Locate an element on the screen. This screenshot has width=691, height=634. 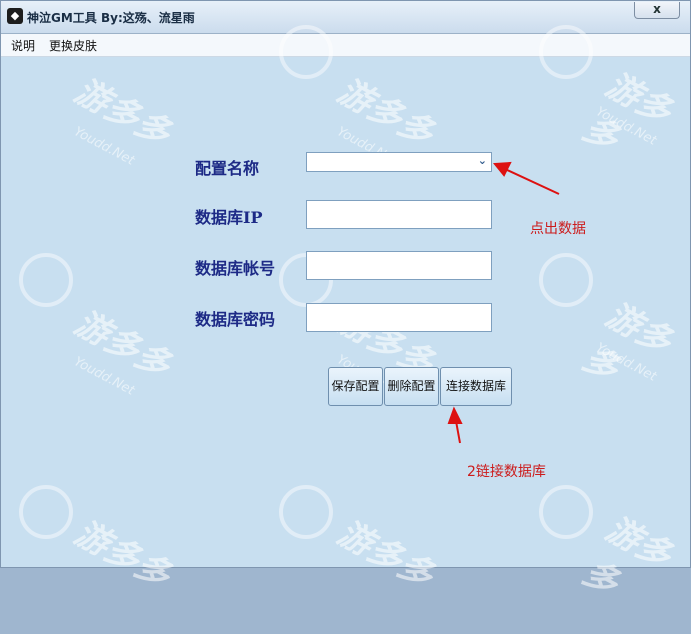
arrow-to-combobox is located at coordinates (526, 178).